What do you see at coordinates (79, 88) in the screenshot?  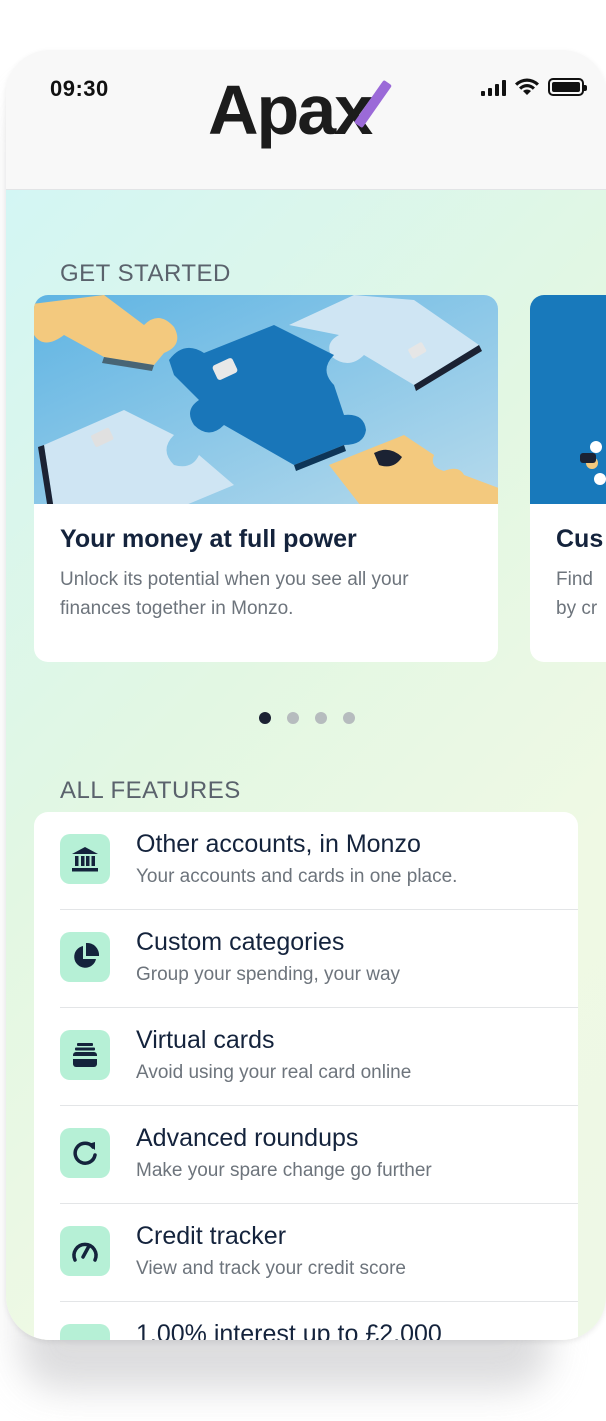 I see `status-time: 09:30` at bounding box center [79, 88].